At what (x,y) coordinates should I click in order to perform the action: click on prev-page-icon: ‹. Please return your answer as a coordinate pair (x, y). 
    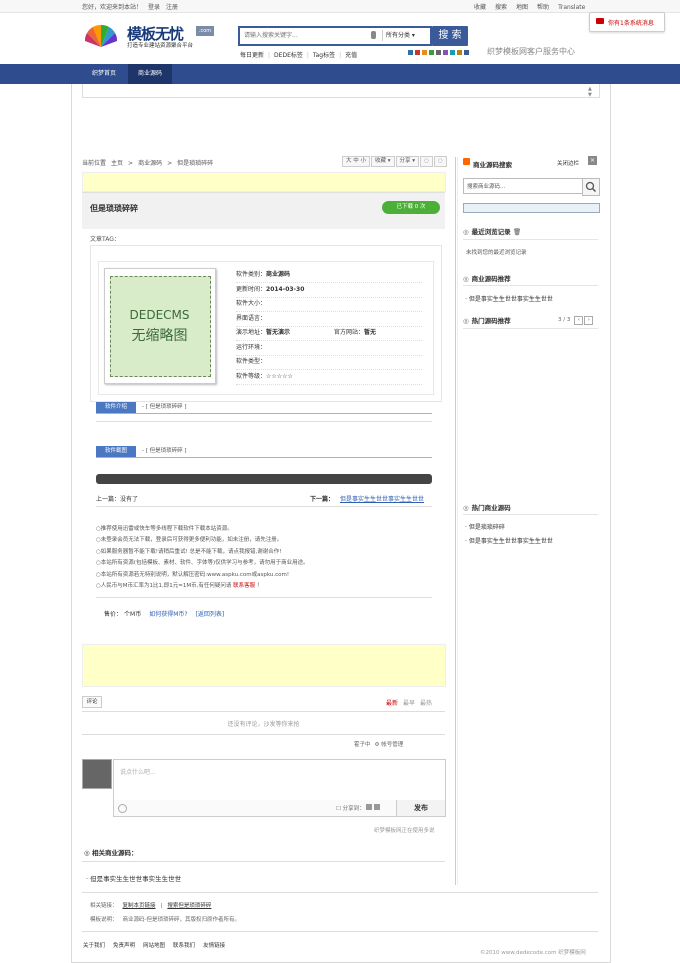
    Looking at the image, I should click on (579, 320).